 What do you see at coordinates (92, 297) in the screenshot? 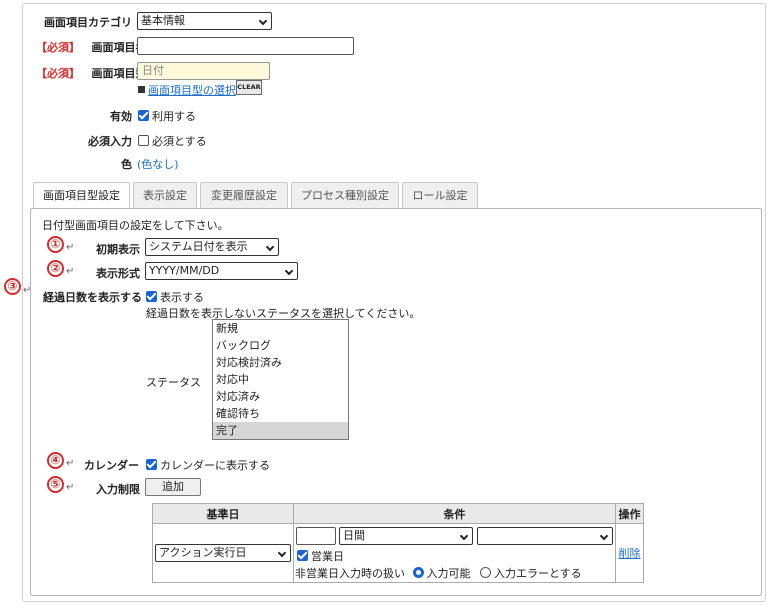
I see `elapsed-days-label: 経過日数を表示する` at bounding box center [92, 297].